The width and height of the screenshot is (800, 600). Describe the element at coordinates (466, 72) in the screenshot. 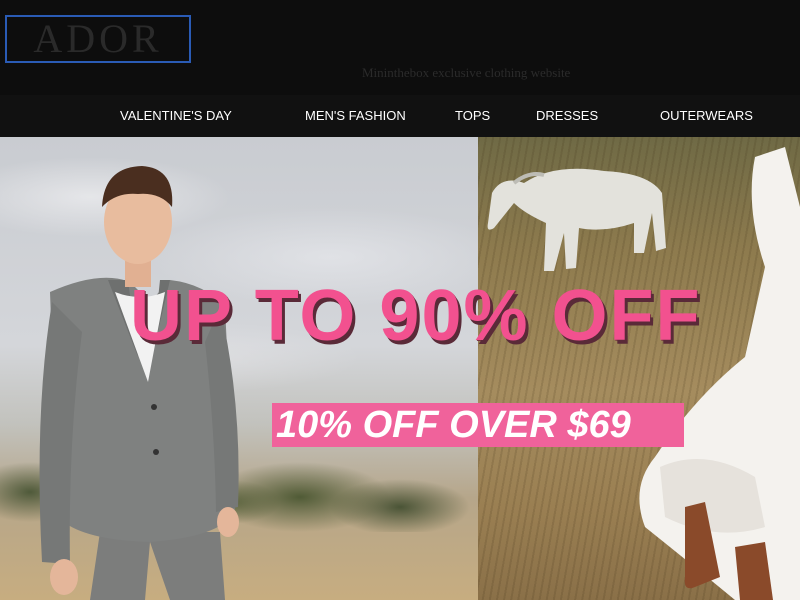

I see `site-tagline: Mininthebox exclusive clothing website` at that location.